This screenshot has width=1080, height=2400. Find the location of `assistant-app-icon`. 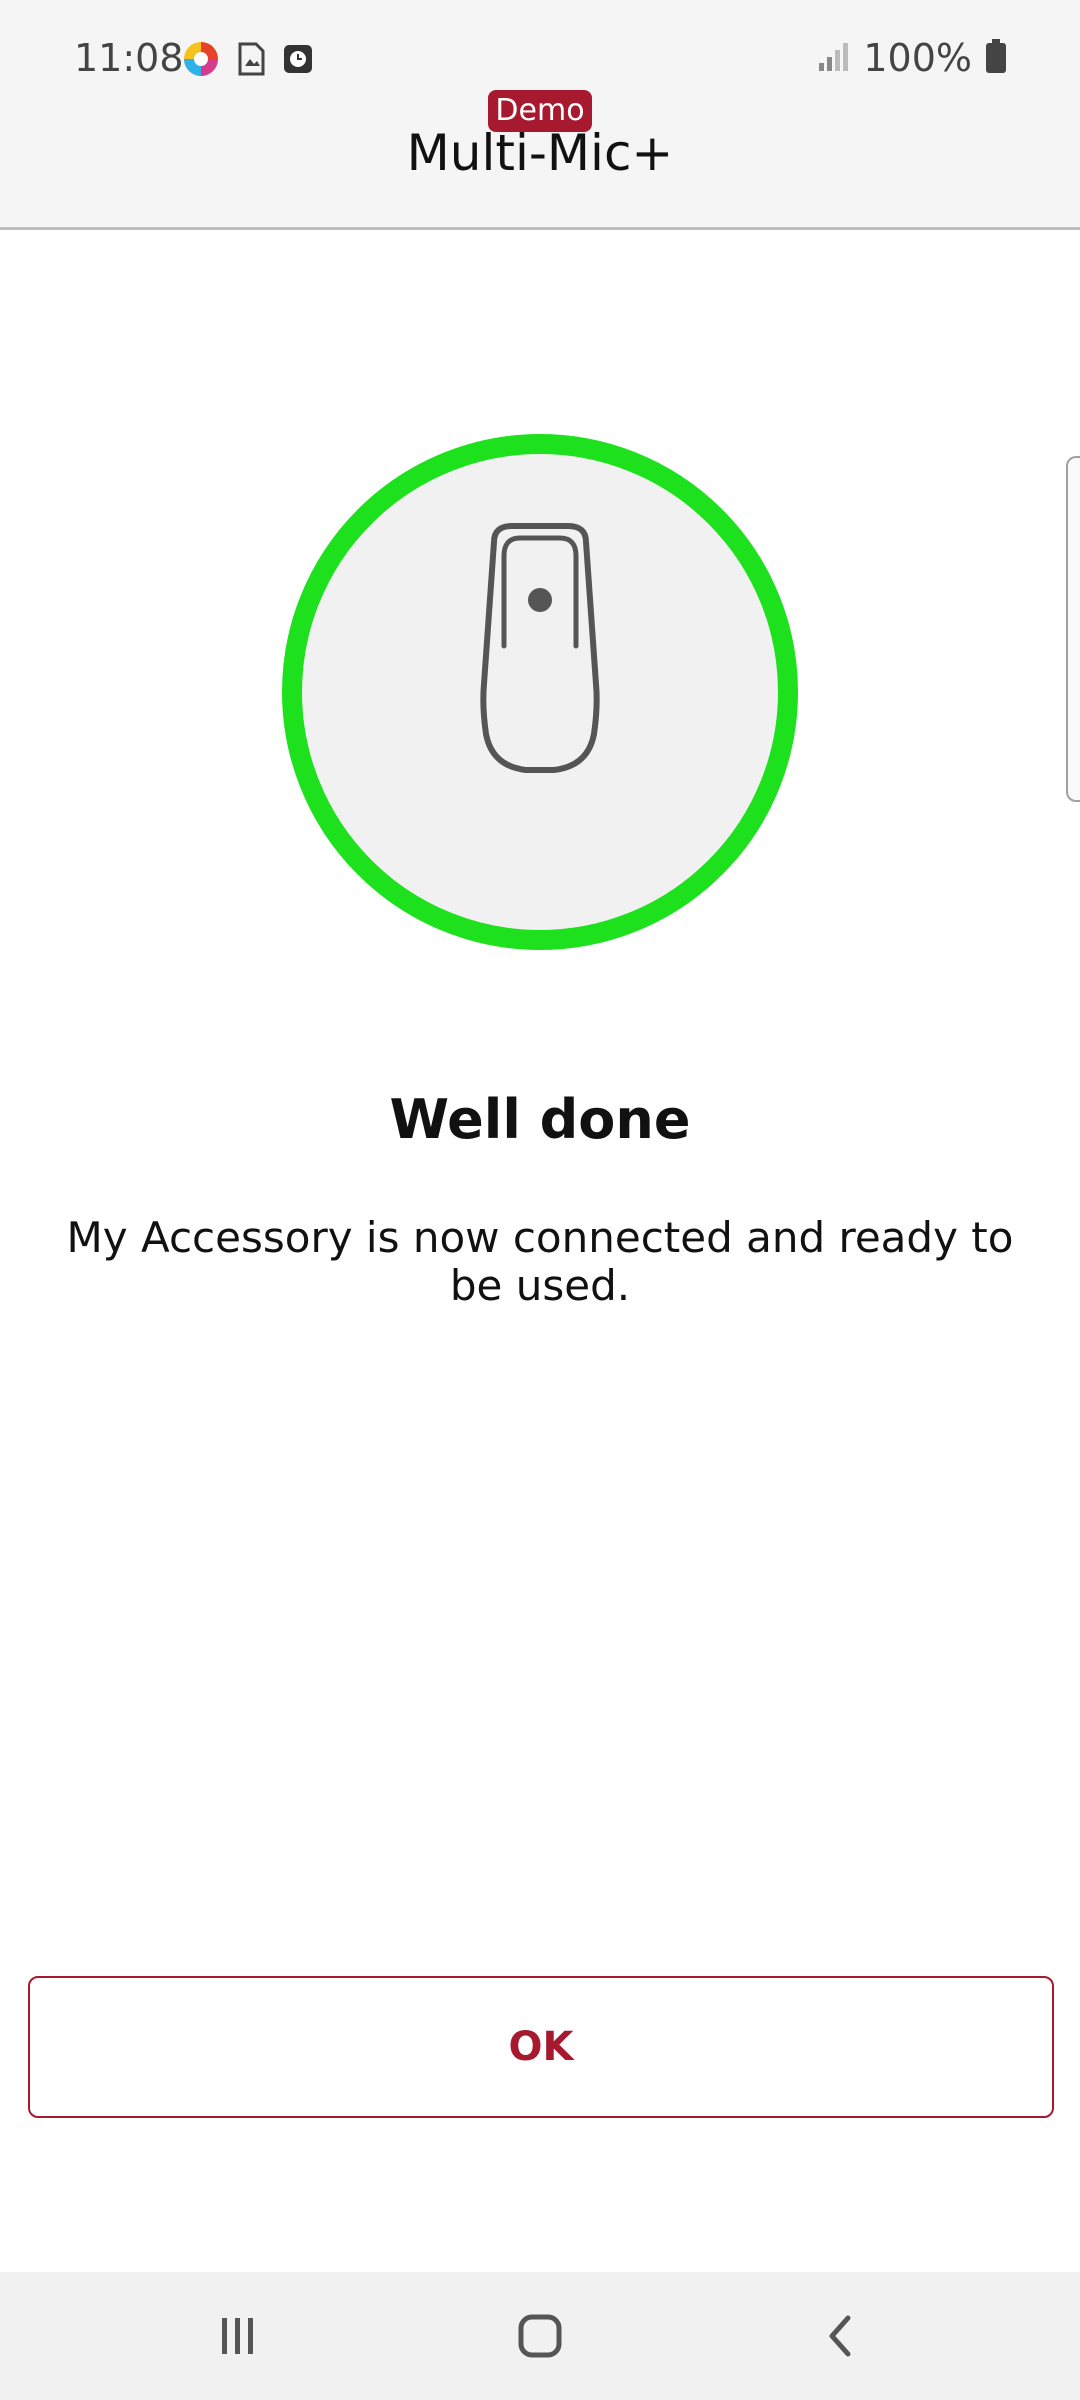

assistant-app-icon is located at coordinates (201, 61).